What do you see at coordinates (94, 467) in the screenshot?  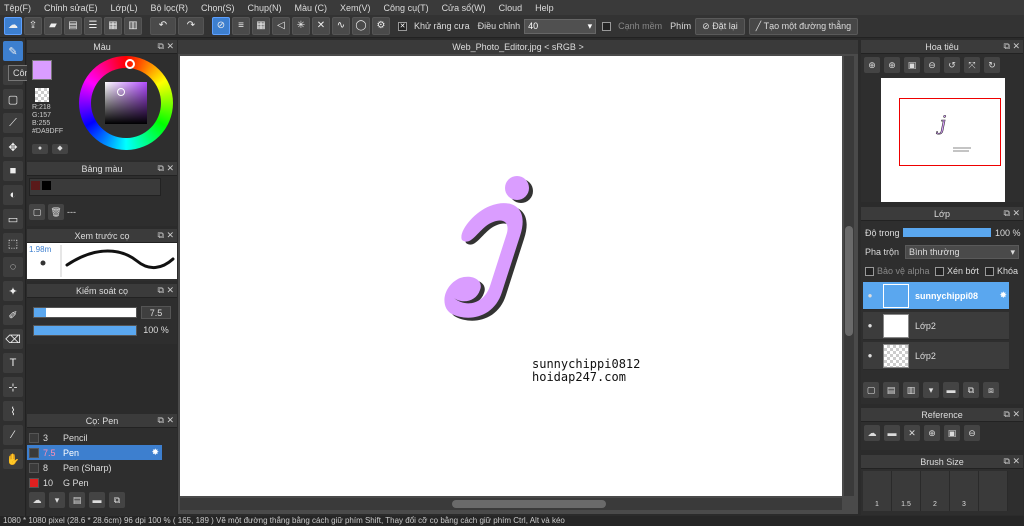 I see `brush-item: 8 Pen (Sharp)` at bounding box center [94, 467].